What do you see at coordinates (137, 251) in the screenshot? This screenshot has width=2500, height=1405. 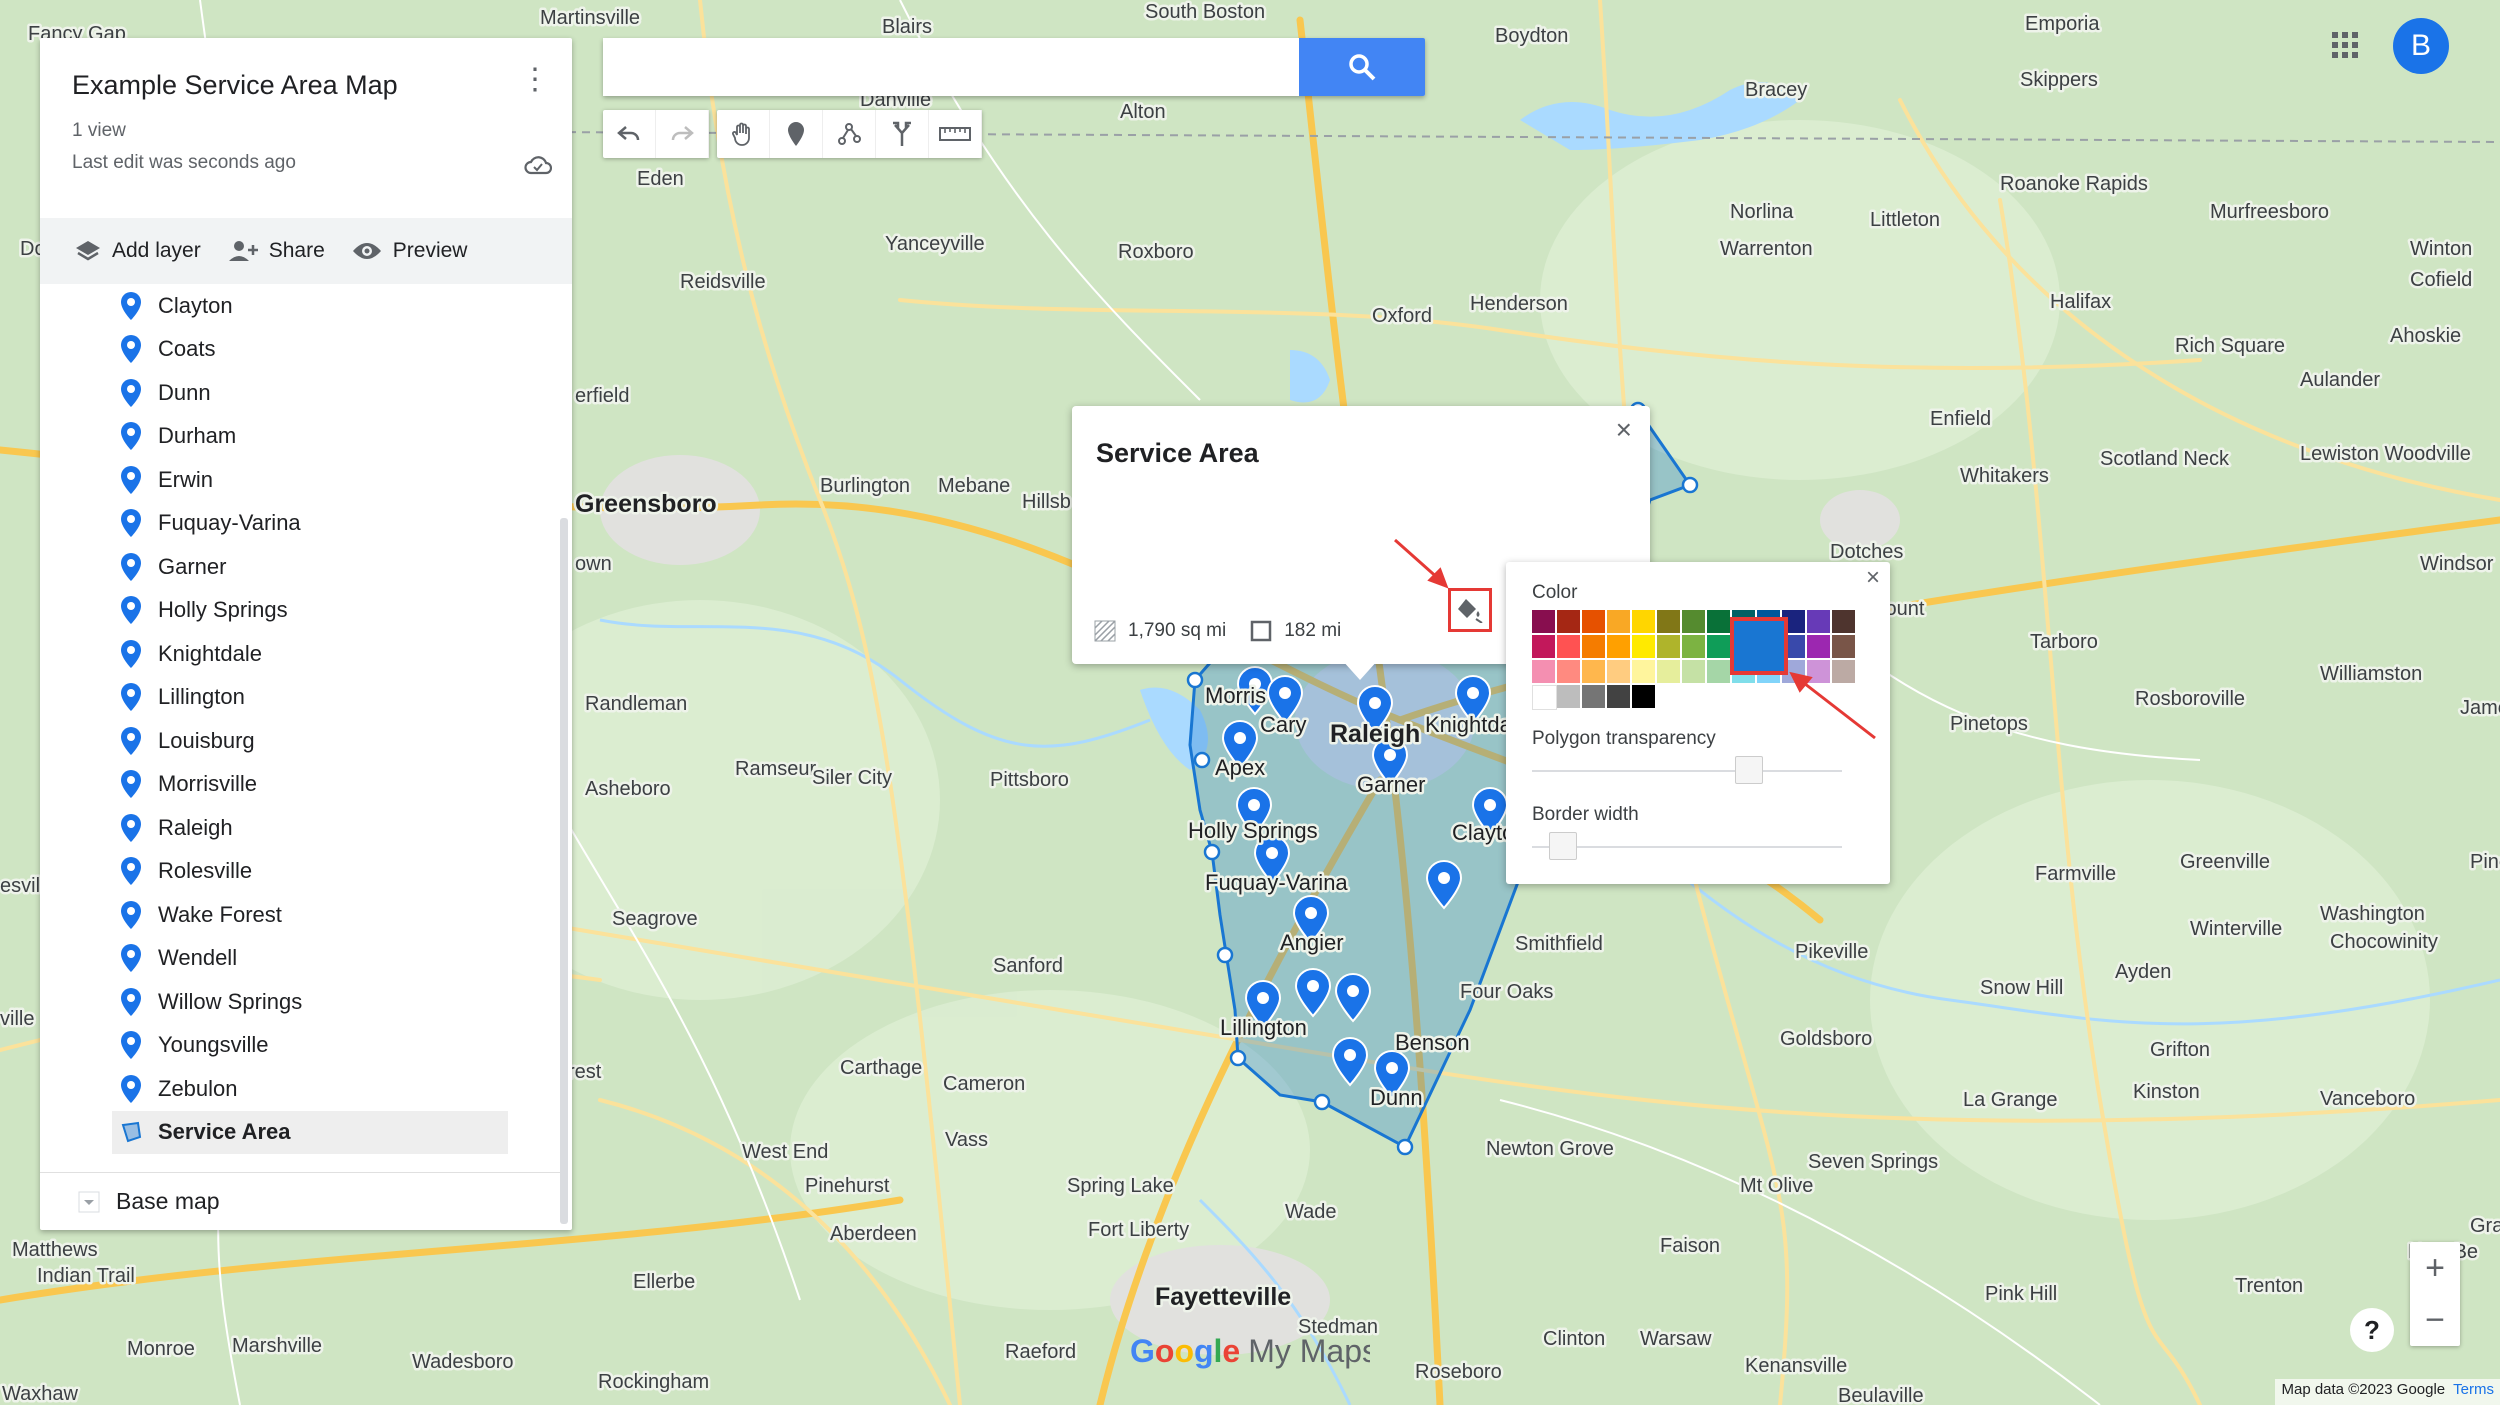 I see `add-layer-button: Add layer` at bounding box center [137, 251].